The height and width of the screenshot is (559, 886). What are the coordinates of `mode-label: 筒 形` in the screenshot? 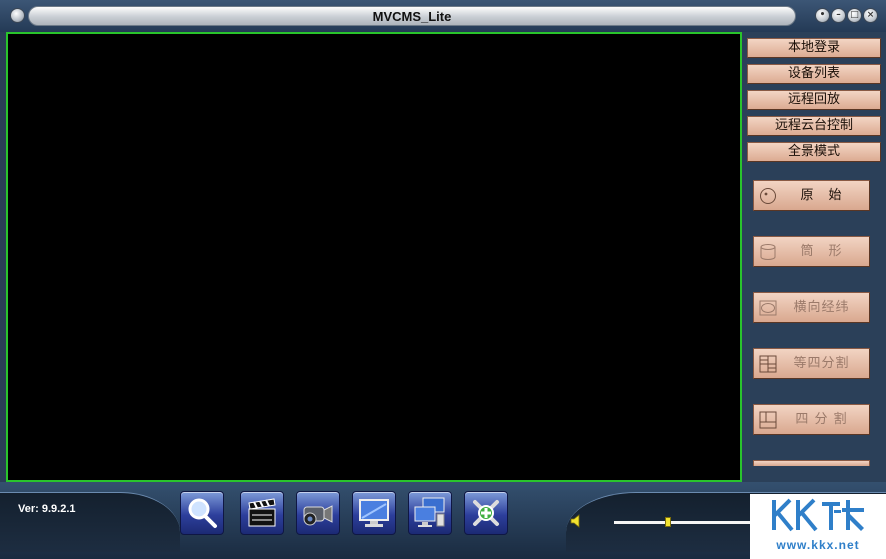 It's located at (821, 251).